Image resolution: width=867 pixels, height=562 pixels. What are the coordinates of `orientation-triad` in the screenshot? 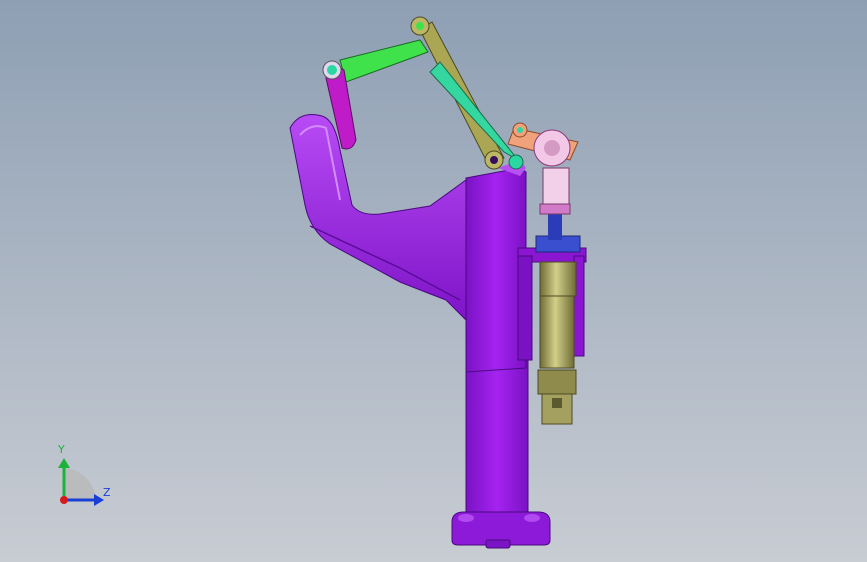 It's located at (81, 482).